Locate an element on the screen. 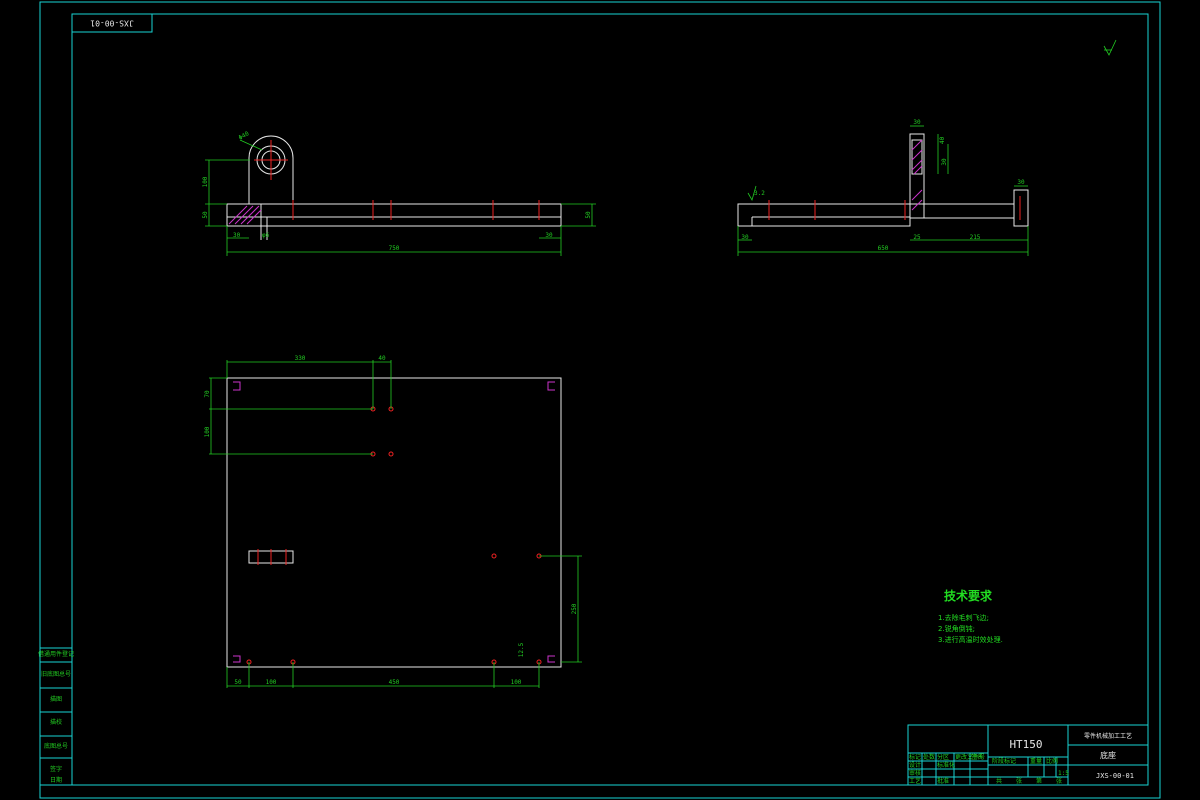 The image size is (1200, 800). svg-text: 2.锐角倒钝; is located at coordinates (956, 628).